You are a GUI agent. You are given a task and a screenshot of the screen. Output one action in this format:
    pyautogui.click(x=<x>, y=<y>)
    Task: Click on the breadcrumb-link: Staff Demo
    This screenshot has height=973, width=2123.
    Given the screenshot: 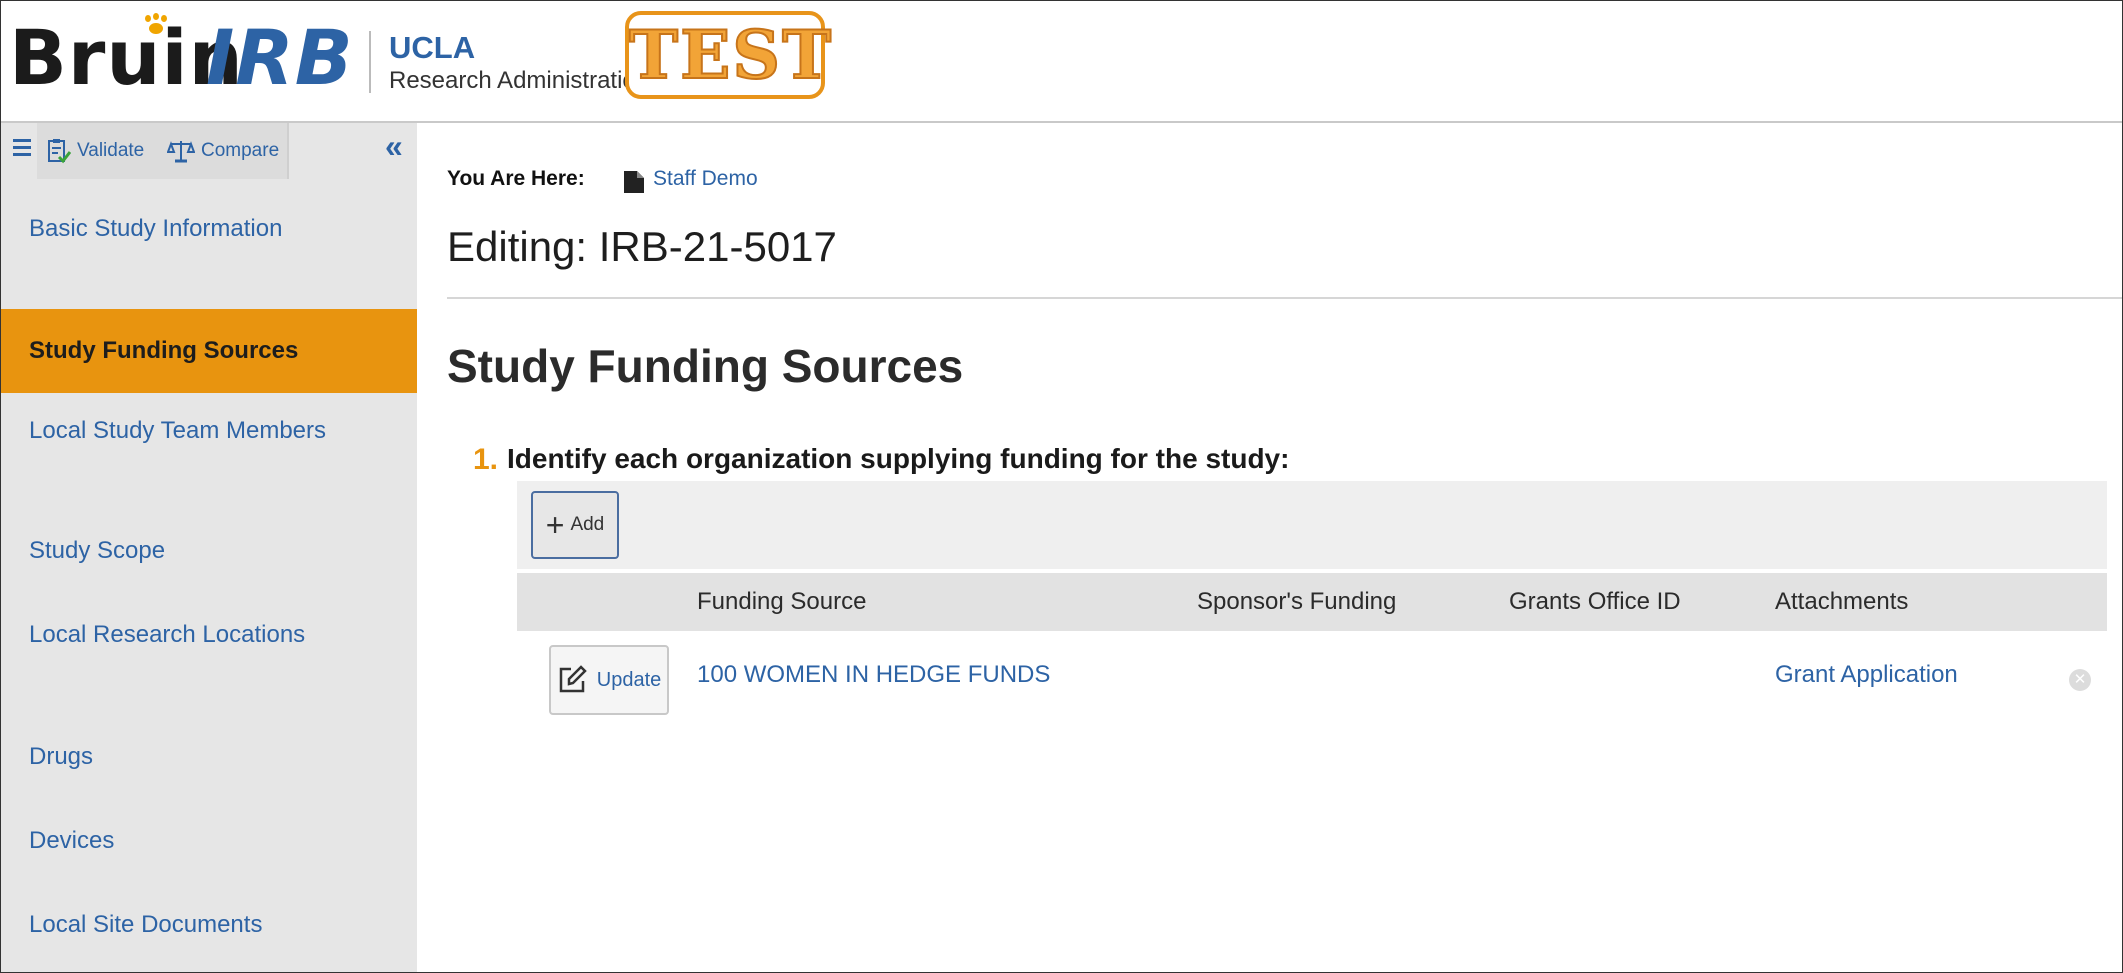 What is the action you would take?
    pyautogui.click(x=705, y=179)
    